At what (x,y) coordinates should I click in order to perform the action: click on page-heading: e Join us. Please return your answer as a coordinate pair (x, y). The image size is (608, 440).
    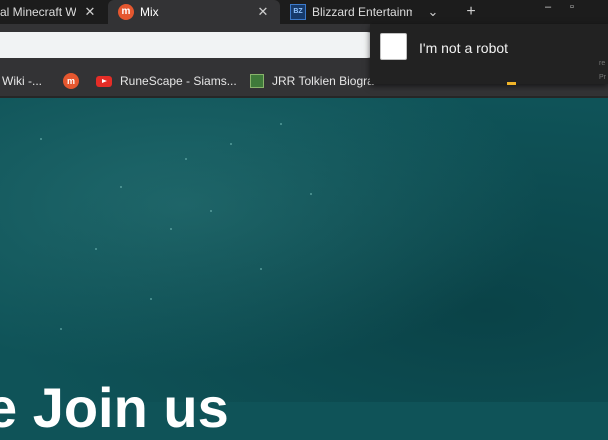
    Looking at the image, I should click on (114, 407).